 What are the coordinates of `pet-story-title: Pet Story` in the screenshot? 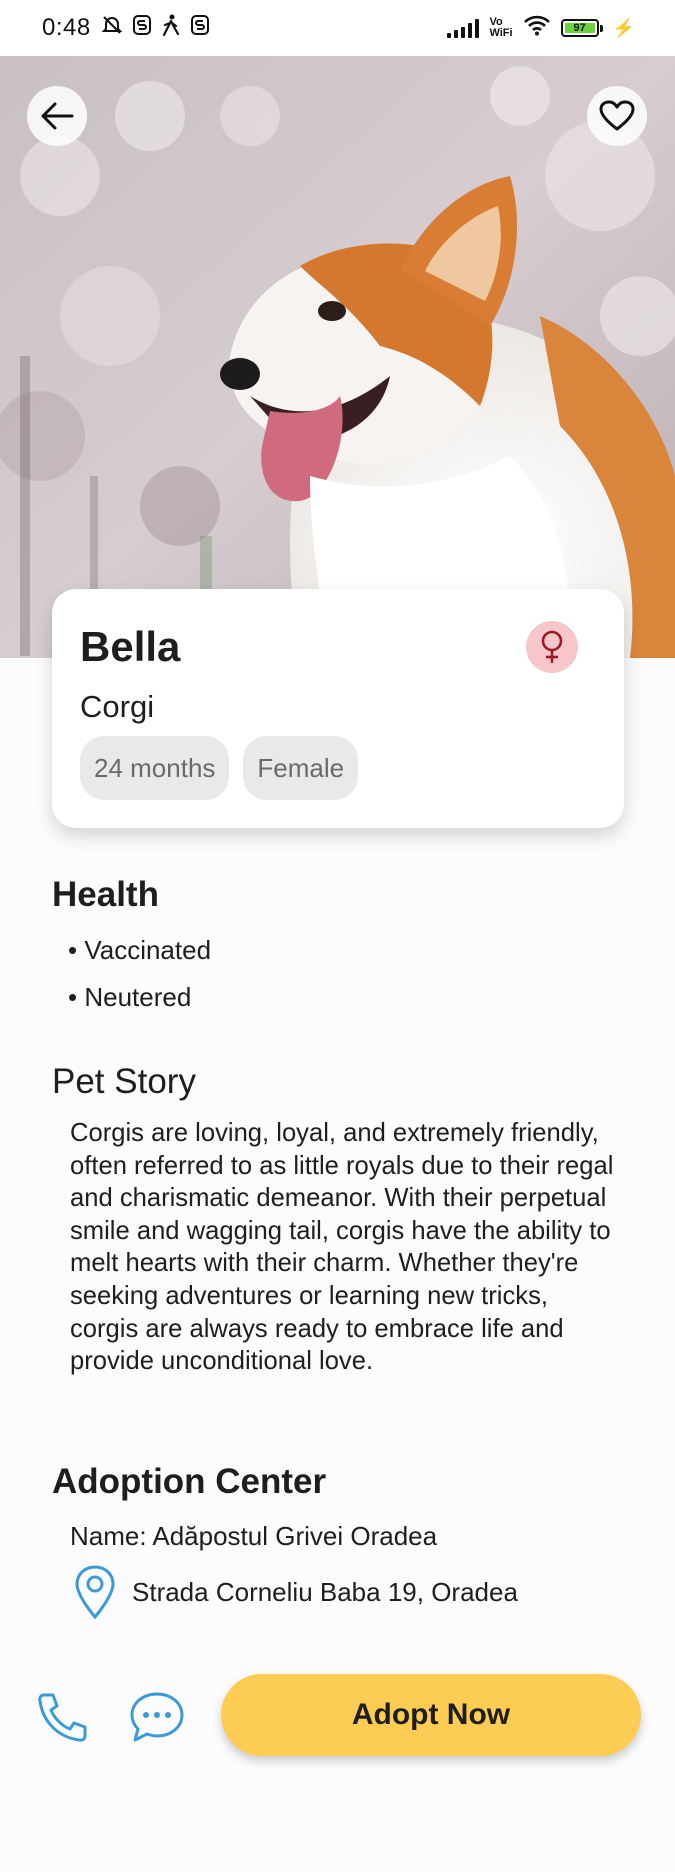 It's located at (124, 1081).